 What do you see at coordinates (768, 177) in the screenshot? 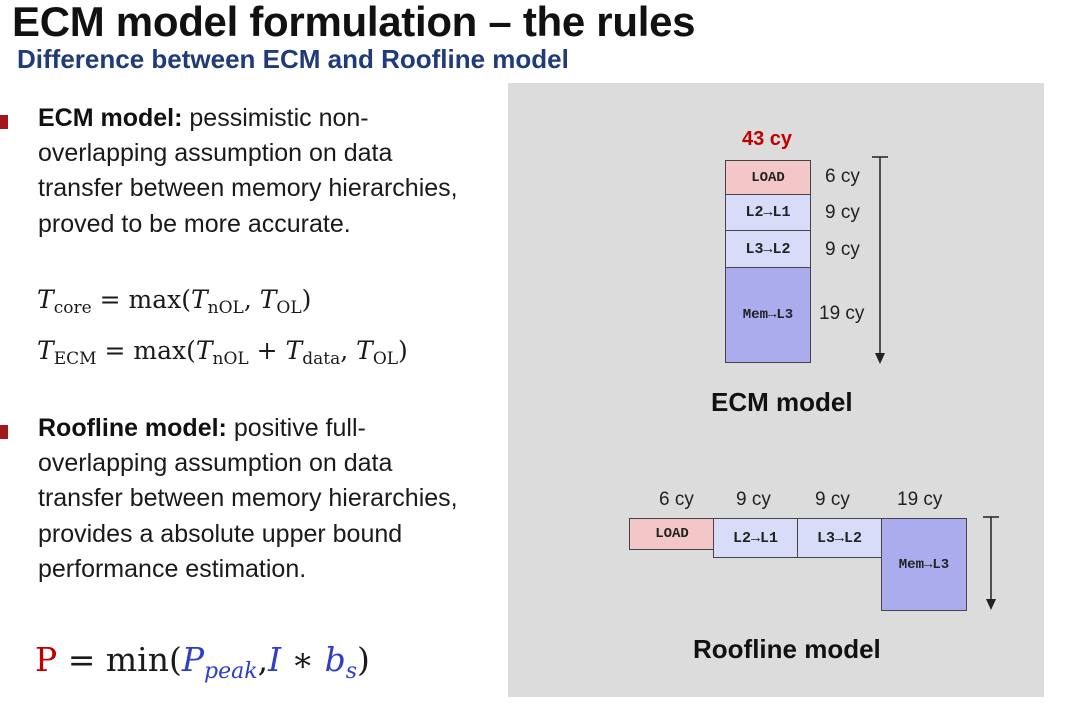
I see `ecm-load-block: LOAD` at bounding box center [768, 177].